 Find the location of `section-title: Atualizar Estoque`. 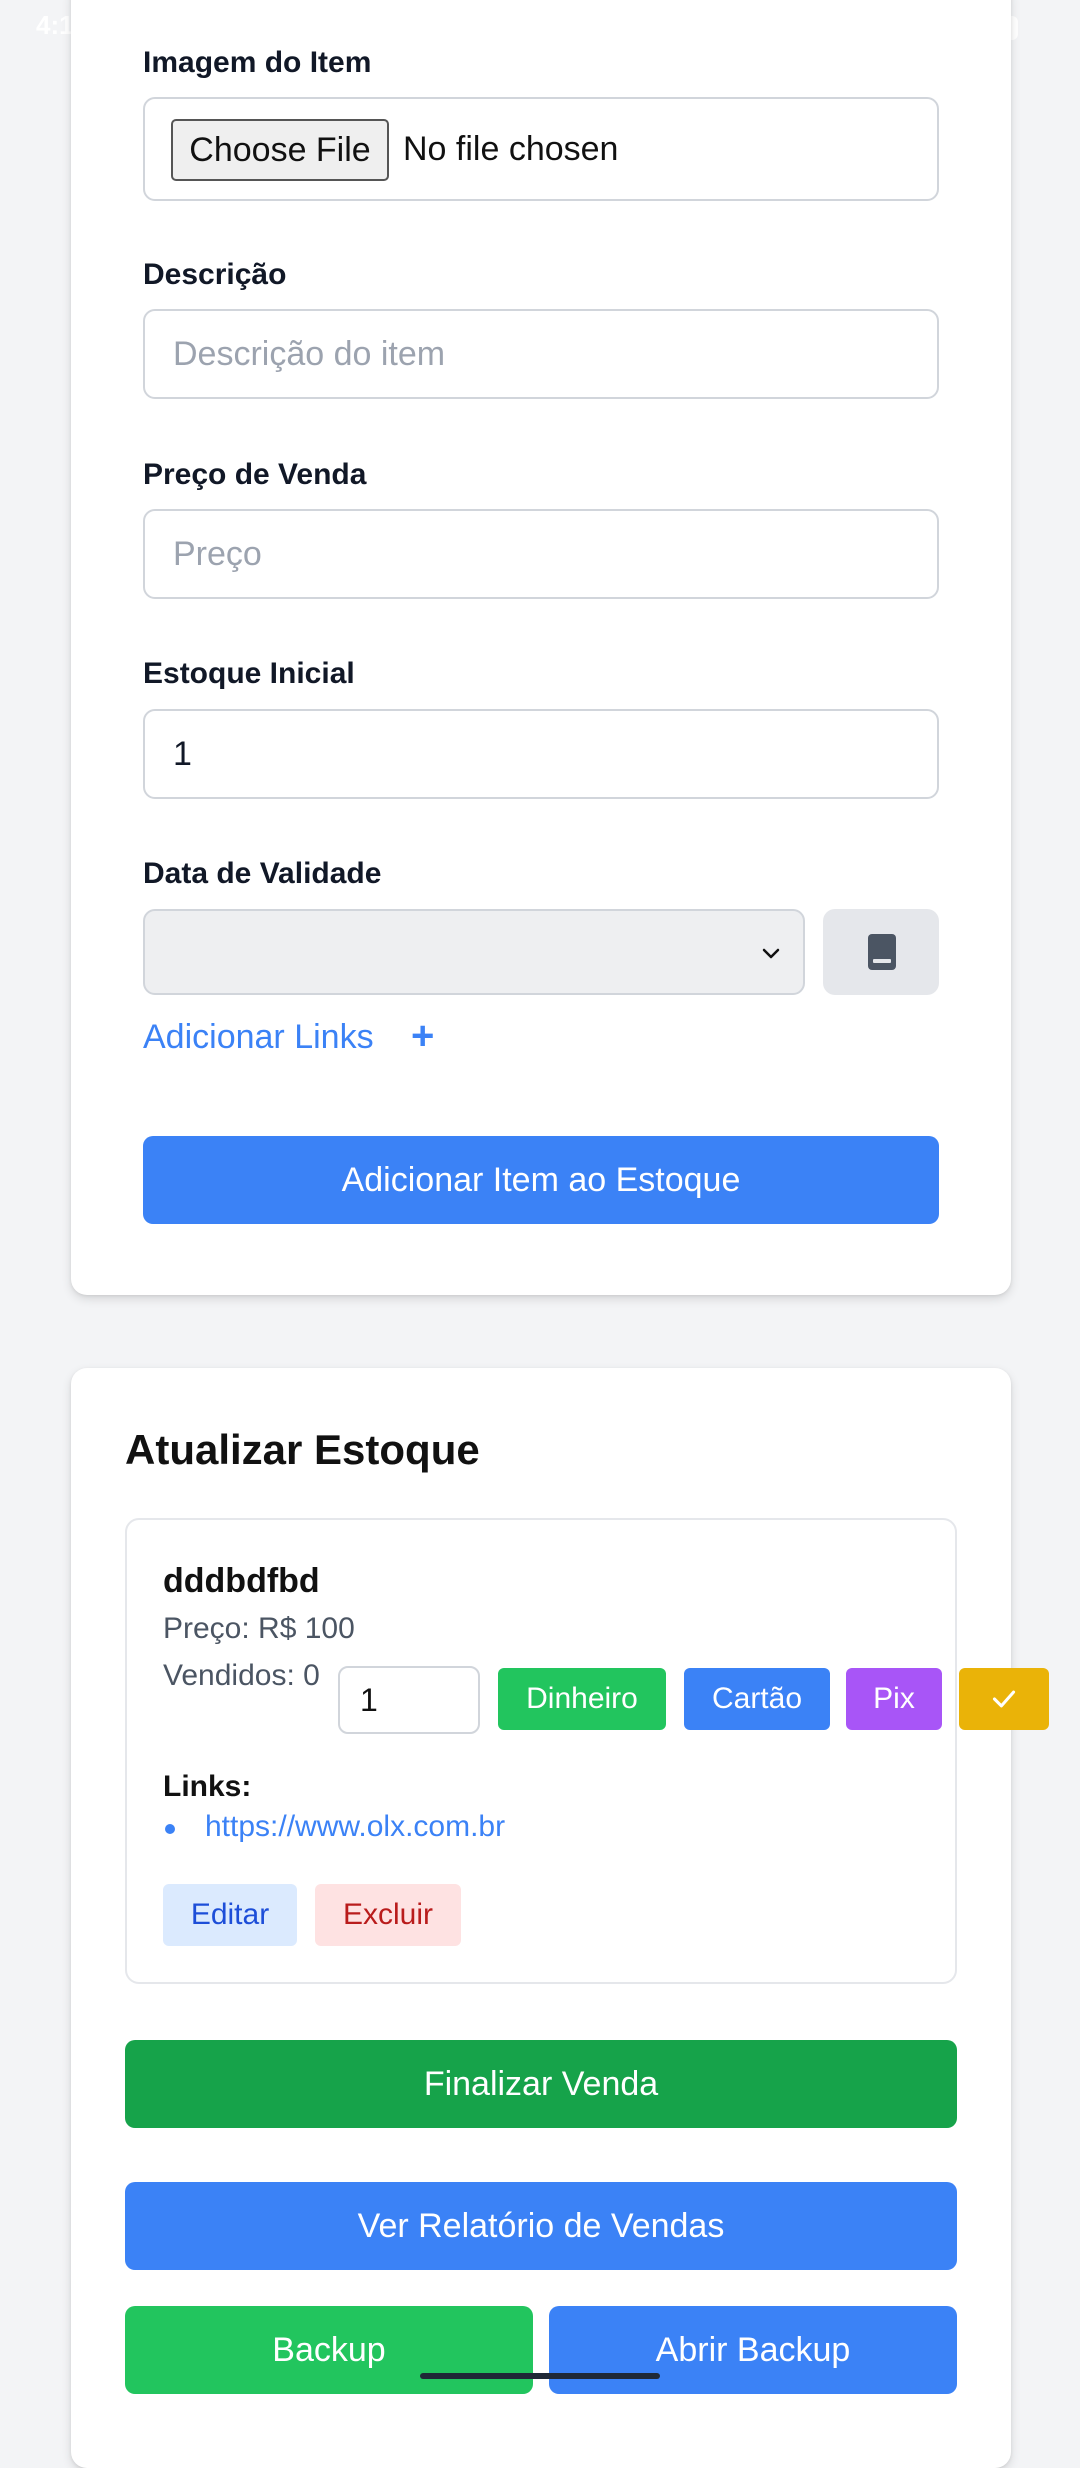

section-title: Atualizar Estoque is located at coordinates (302, 1449).